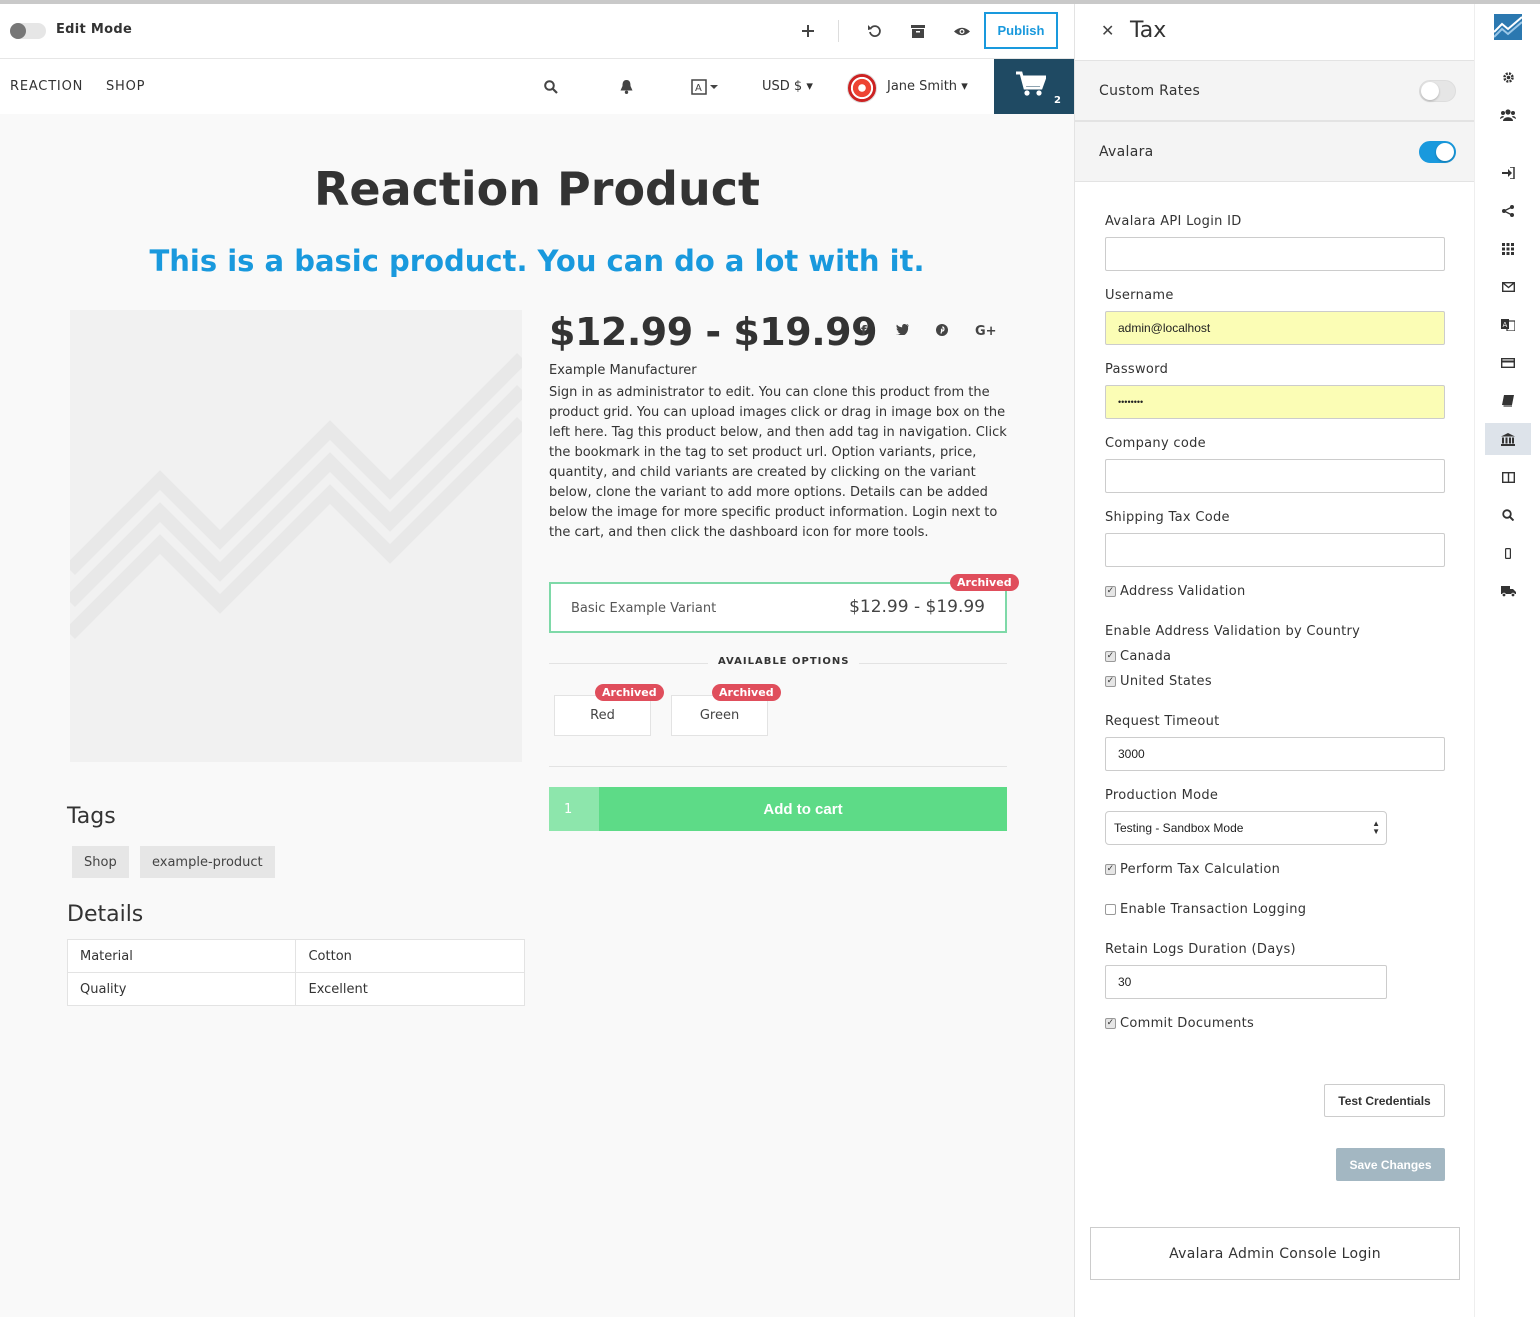 The image size is (1540, 1317). What do you see at coordinates (778, 607) in the screenshot?
I see `variant-card: Basic Example Variant $12.99 - $19.99` at bounding box center [778, 607].